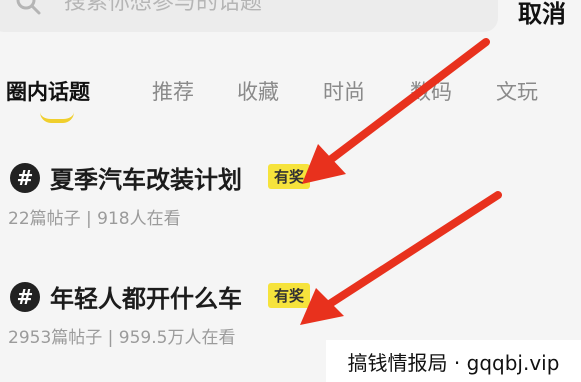 This screenshot has width=581, height=382. What do you see at coordinates (48, 91) in the screenshot?
I see `tab-circle-topics: 圈内话题` at bounding box center [48, 91].